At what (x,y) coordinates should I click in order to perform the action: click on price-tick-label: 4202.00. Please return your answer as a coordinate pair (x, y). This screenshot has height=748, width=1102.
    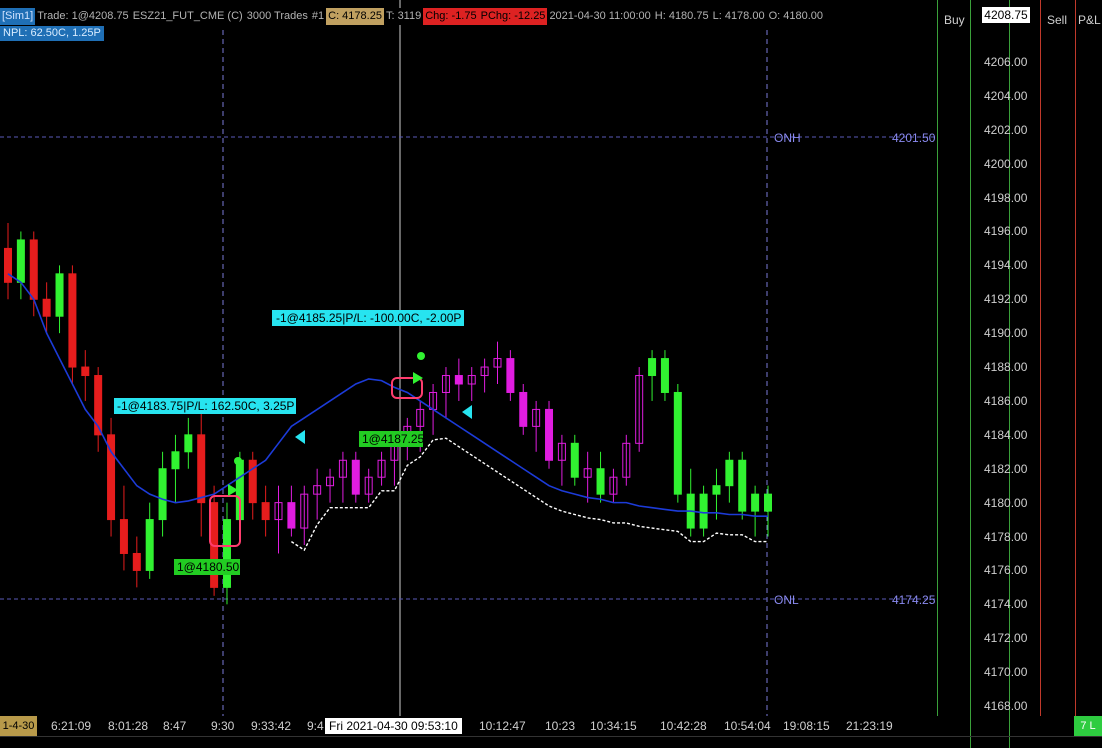
    Looking at the image, I should click on (1006, 129).